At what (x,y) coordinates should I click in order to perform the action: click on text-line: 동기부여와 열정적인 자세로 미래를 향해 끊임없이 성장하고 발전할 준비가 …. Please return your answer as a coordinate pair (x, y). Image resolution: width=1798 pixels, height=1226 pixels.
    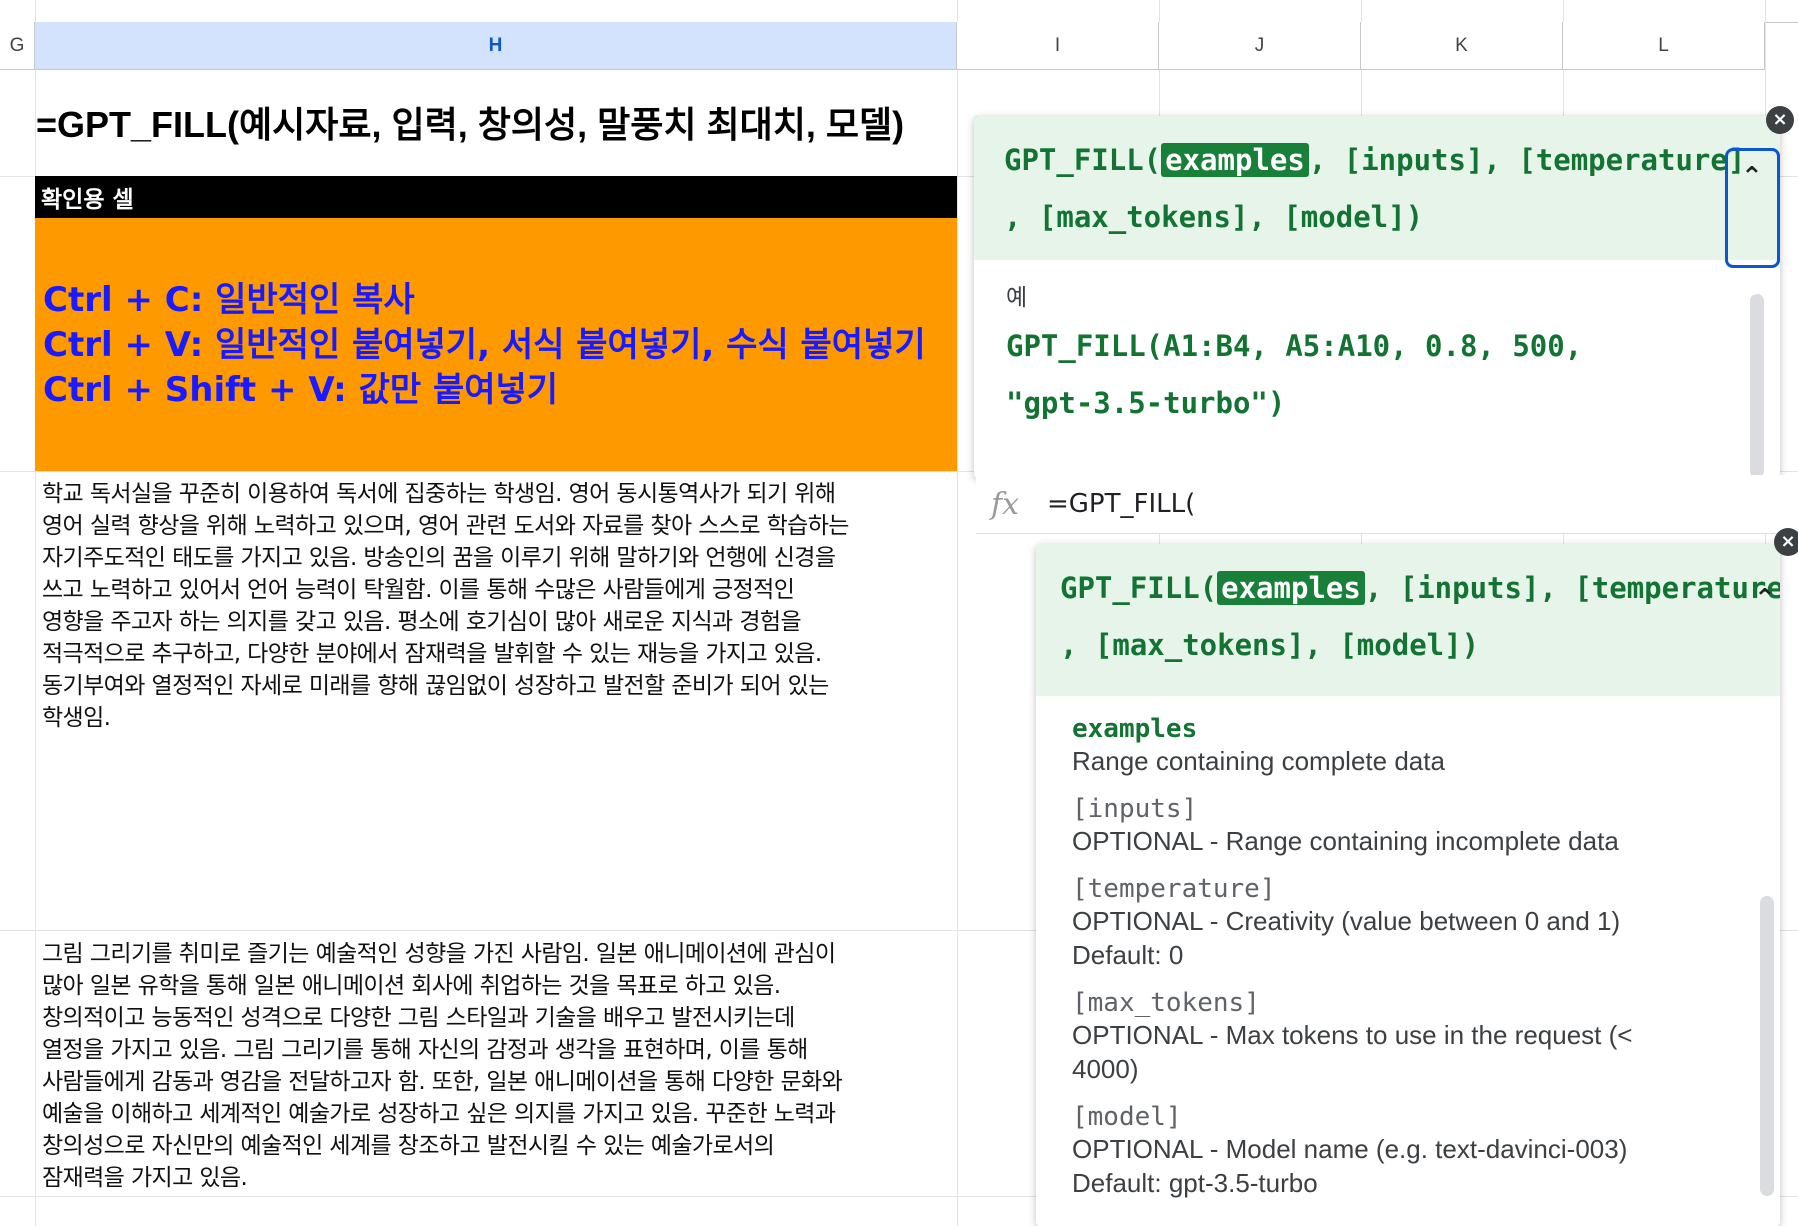
    Looking at the image, I should click on (435, 686).